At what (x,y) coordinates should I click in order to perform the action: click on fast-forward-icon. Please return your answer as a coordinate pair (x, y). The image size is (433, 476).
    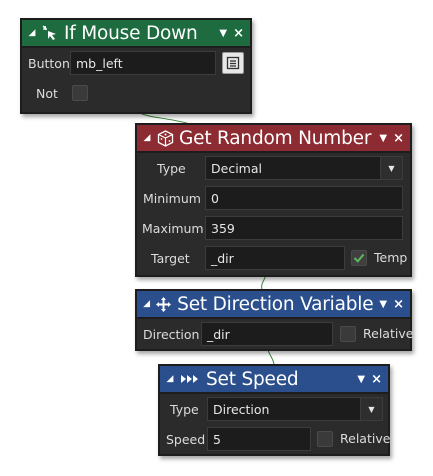
    Looking at the image, I should click on (190, 379).